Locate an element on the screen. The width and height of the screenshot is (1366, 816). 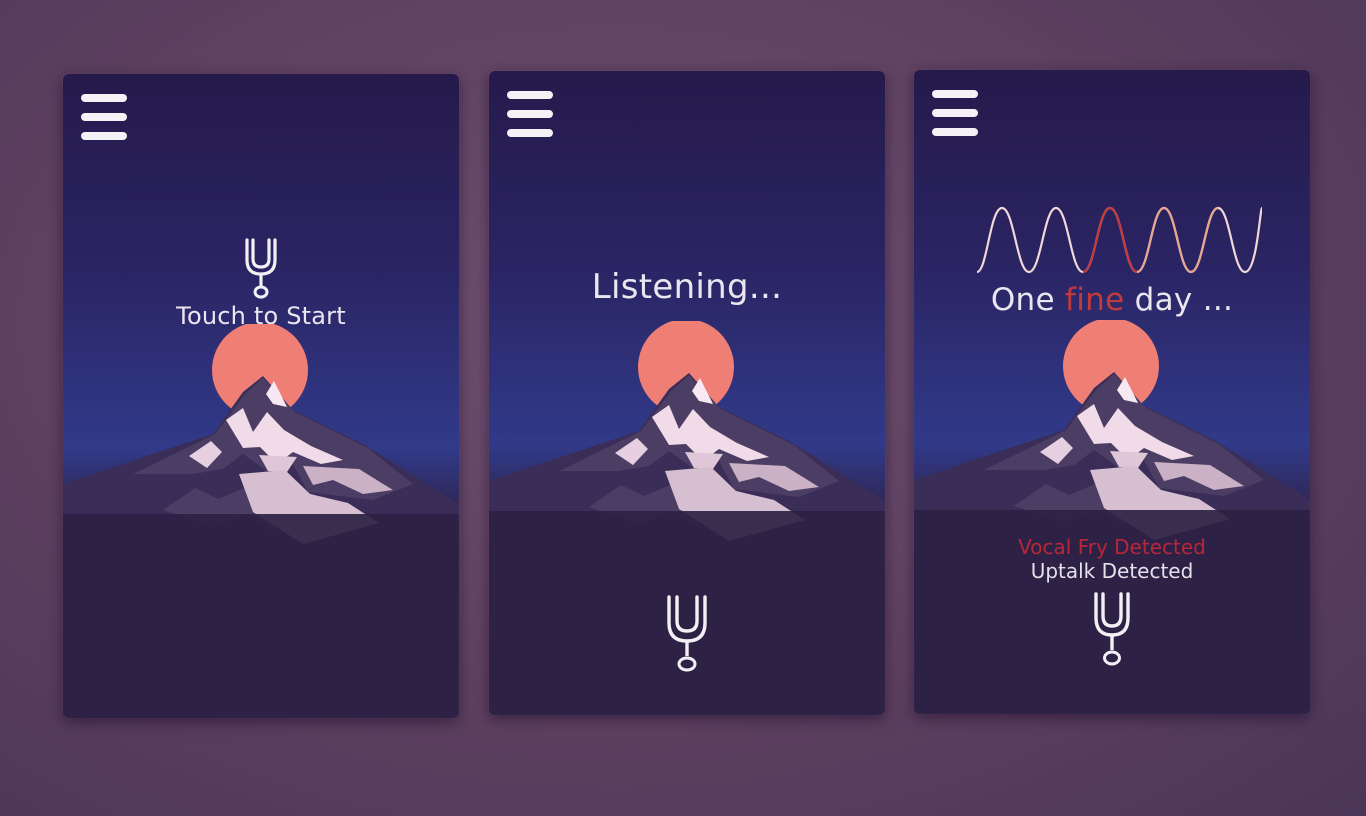
phrase-highlight: fine is located at coordinates (1095, 300).